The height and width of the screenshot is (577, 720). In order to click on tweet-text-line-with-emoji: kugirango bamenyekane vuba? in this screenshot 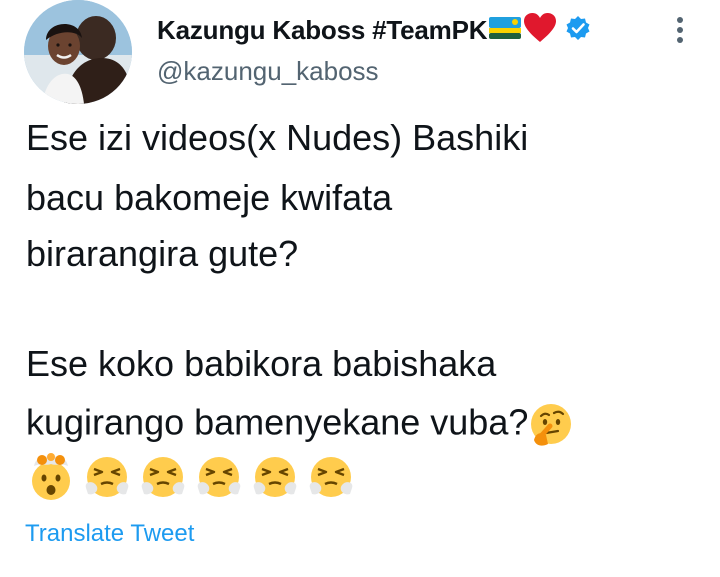, I will do `click(300, 425)`.